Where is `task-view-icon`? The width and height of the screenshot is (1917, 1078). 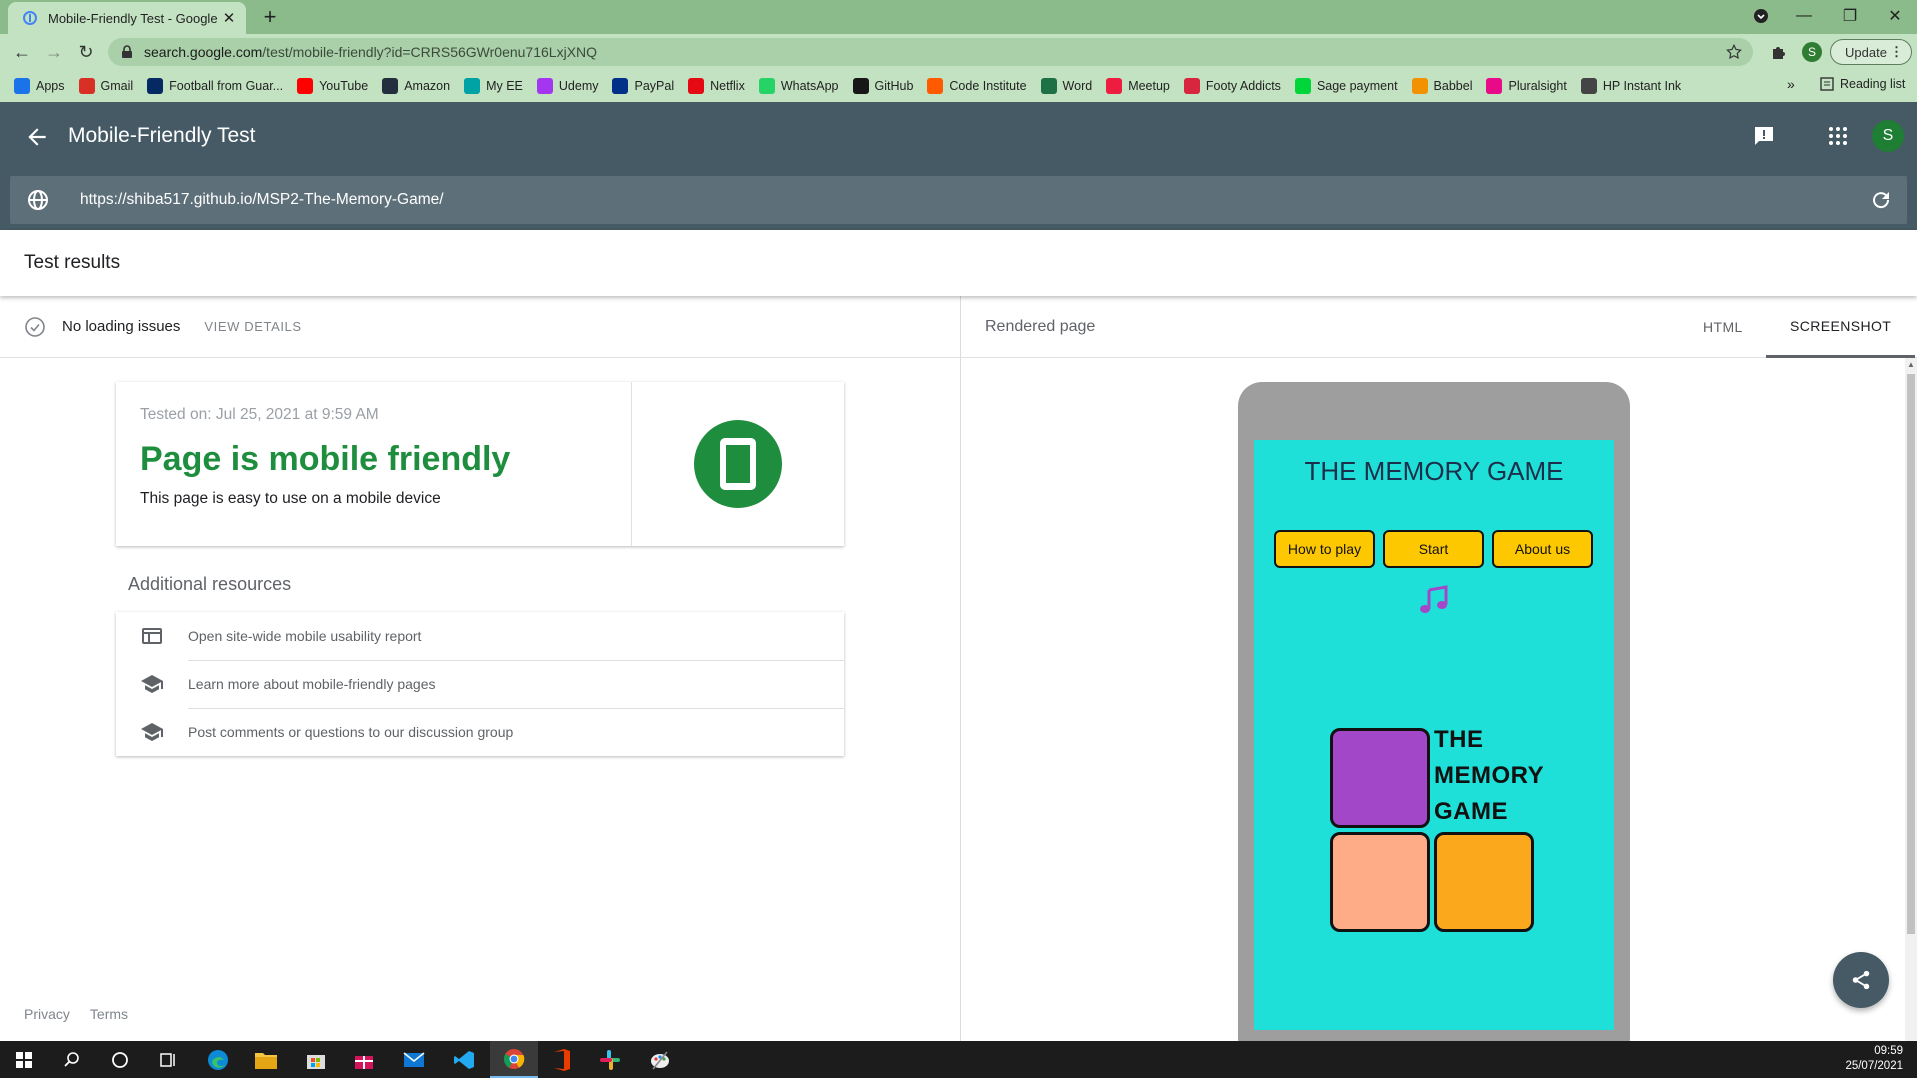
task-view-icon is located at coordinates (168, 1059).